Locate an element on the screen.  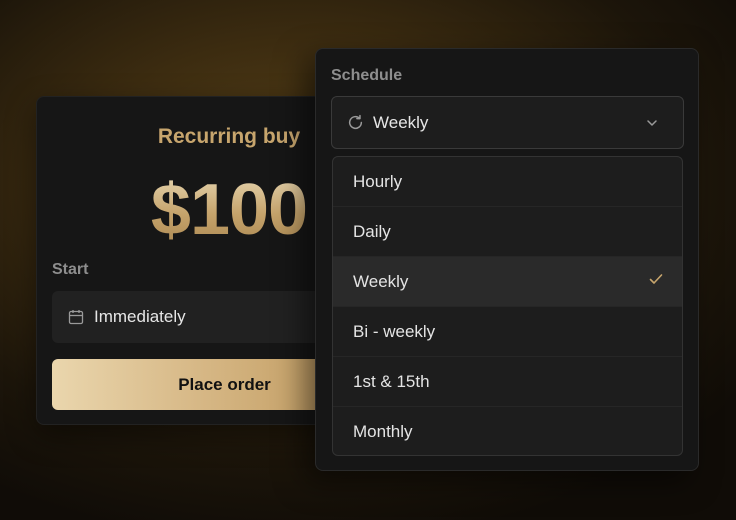
option-weekly: Weekly is located at coordinates (507, 282).